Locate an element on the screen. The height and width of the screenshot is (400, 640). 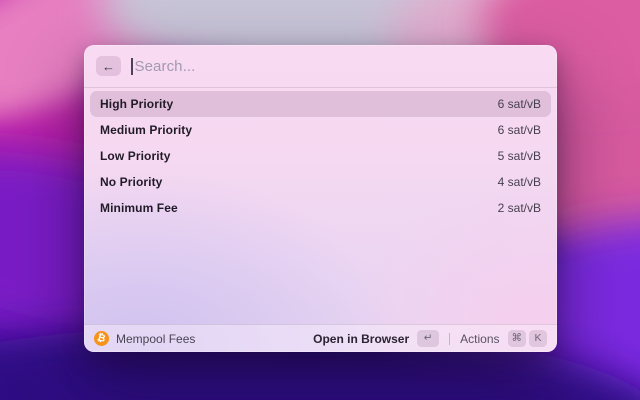
list-item-high-priority: High Priority 6 sat/vB is located at coordinates (320, 104).